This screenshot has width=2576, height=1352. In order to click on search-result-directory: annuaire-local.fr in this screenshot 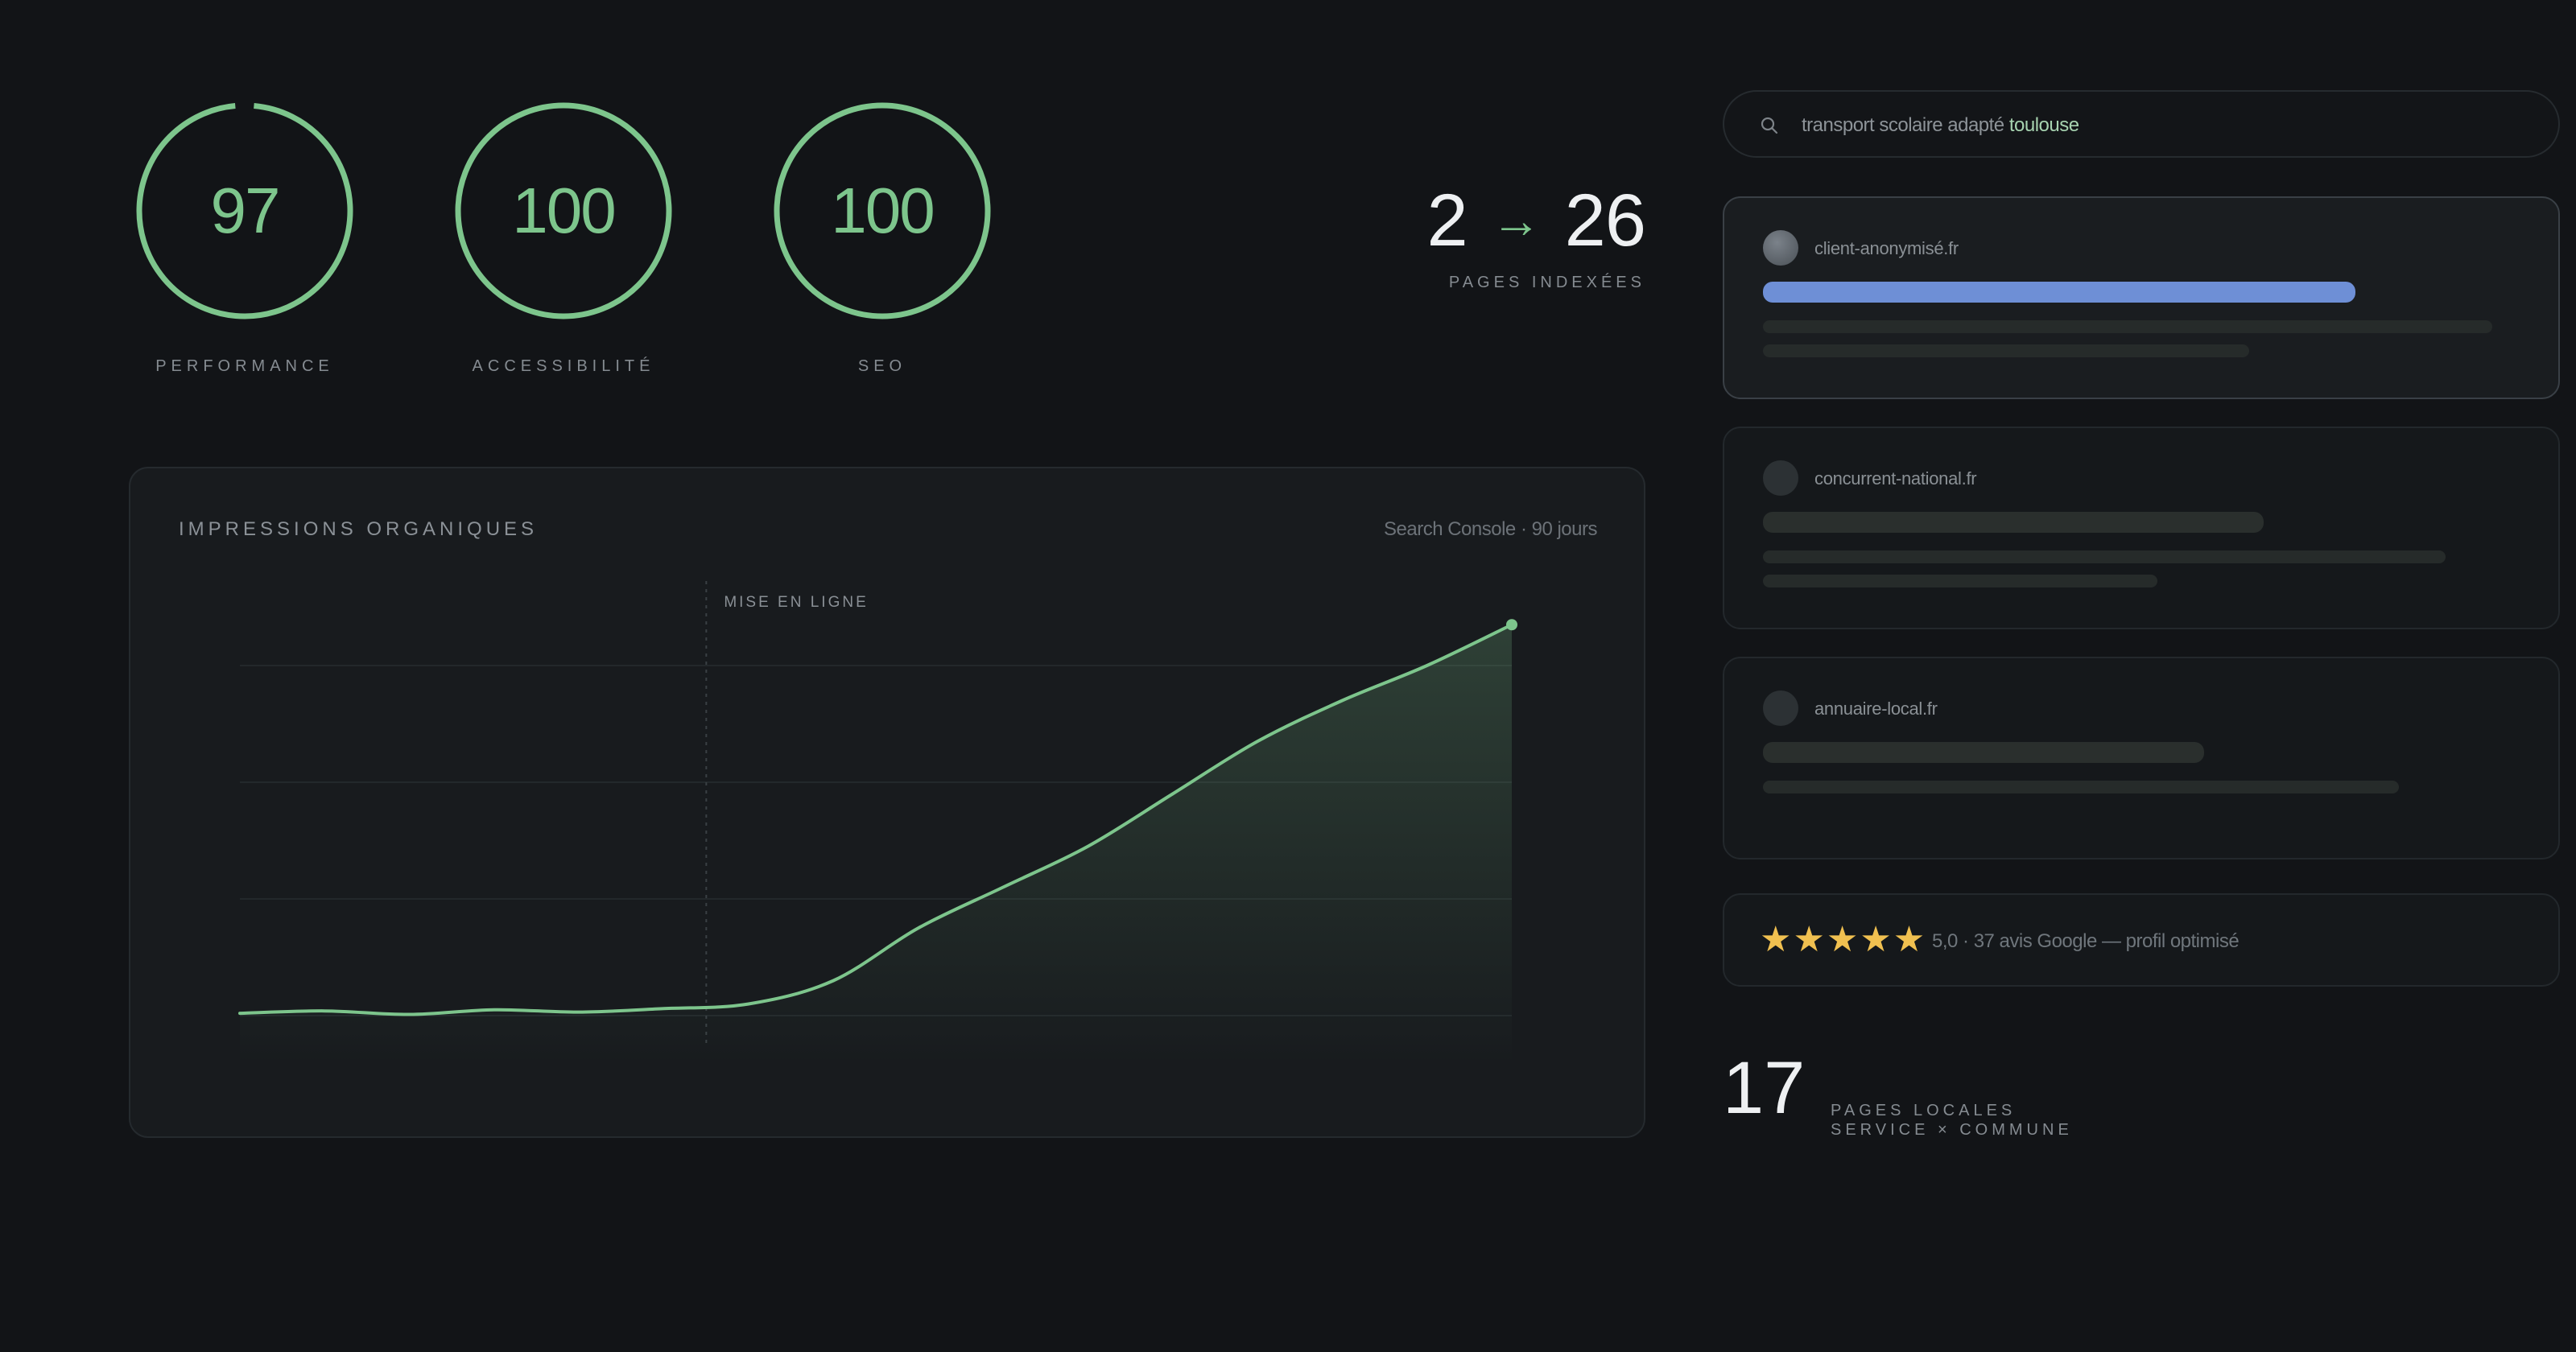, I will do `click(2141, 758)`.